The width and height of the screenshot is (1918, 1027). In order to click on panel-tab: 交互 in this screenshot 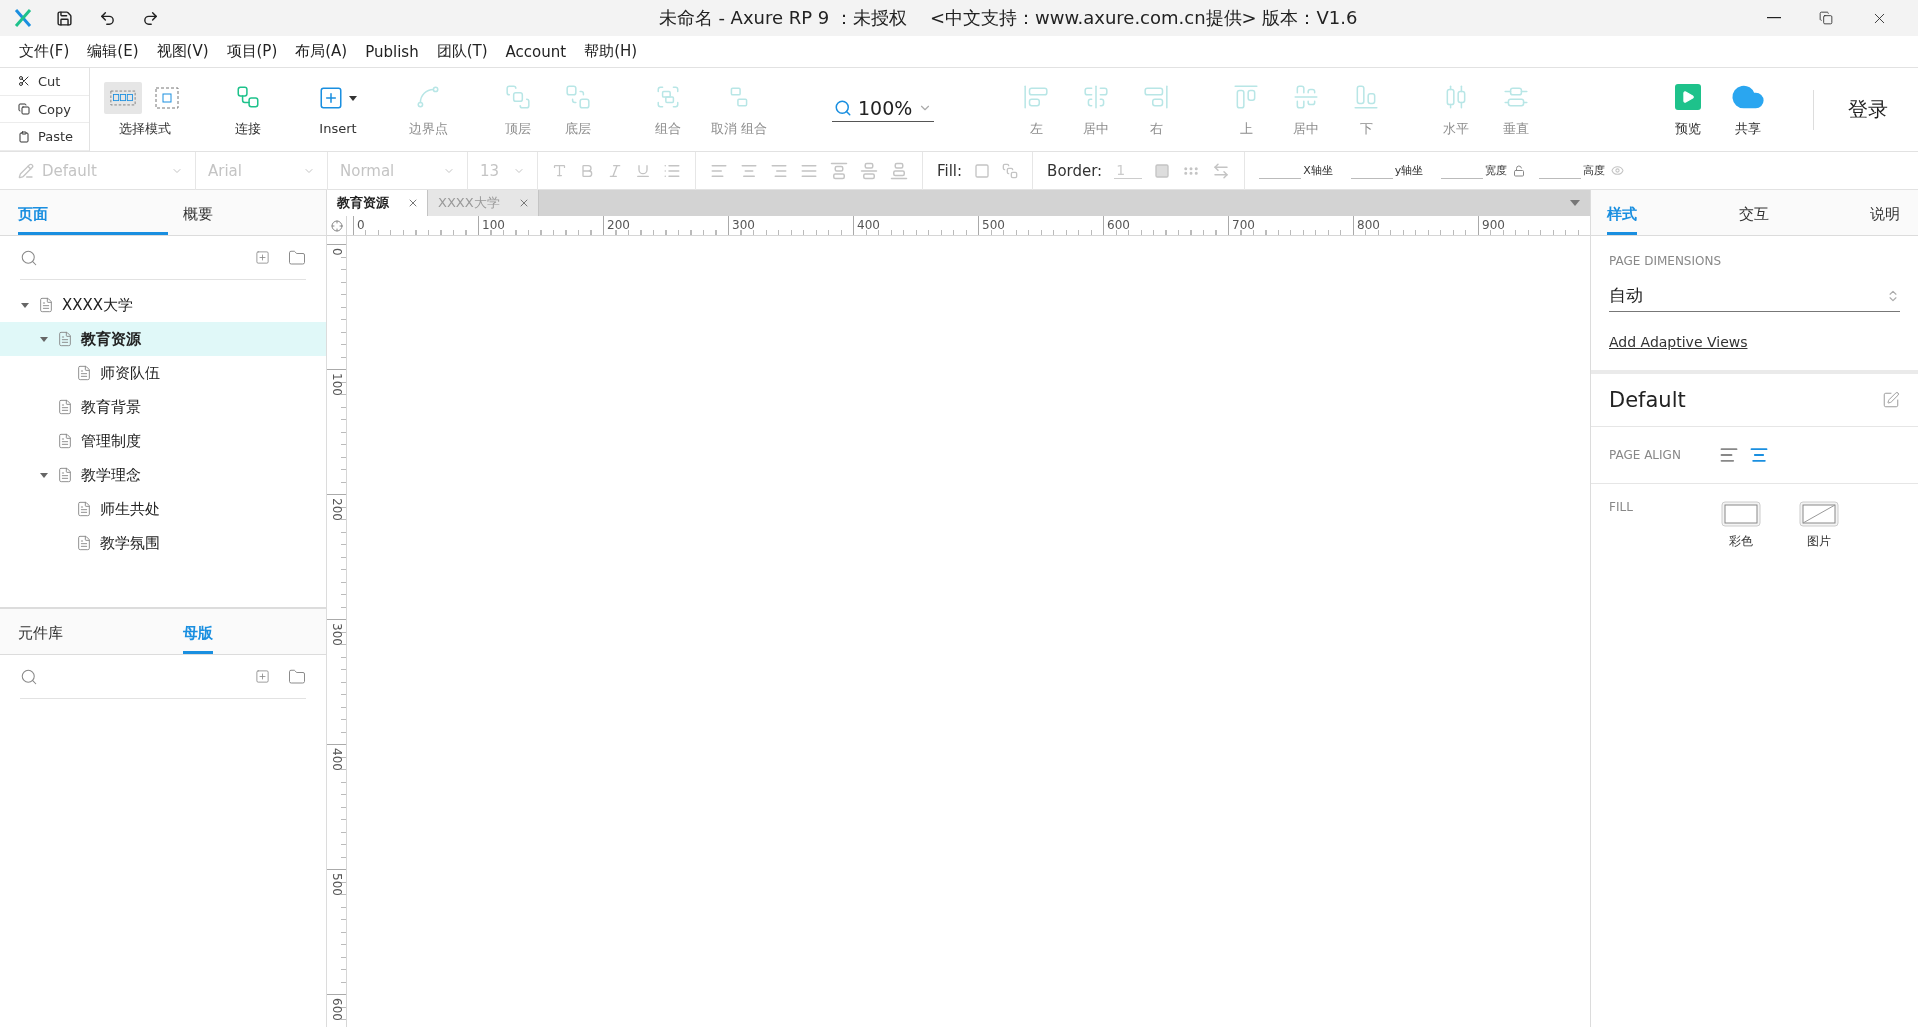, I will do `click(1753, 212)`.